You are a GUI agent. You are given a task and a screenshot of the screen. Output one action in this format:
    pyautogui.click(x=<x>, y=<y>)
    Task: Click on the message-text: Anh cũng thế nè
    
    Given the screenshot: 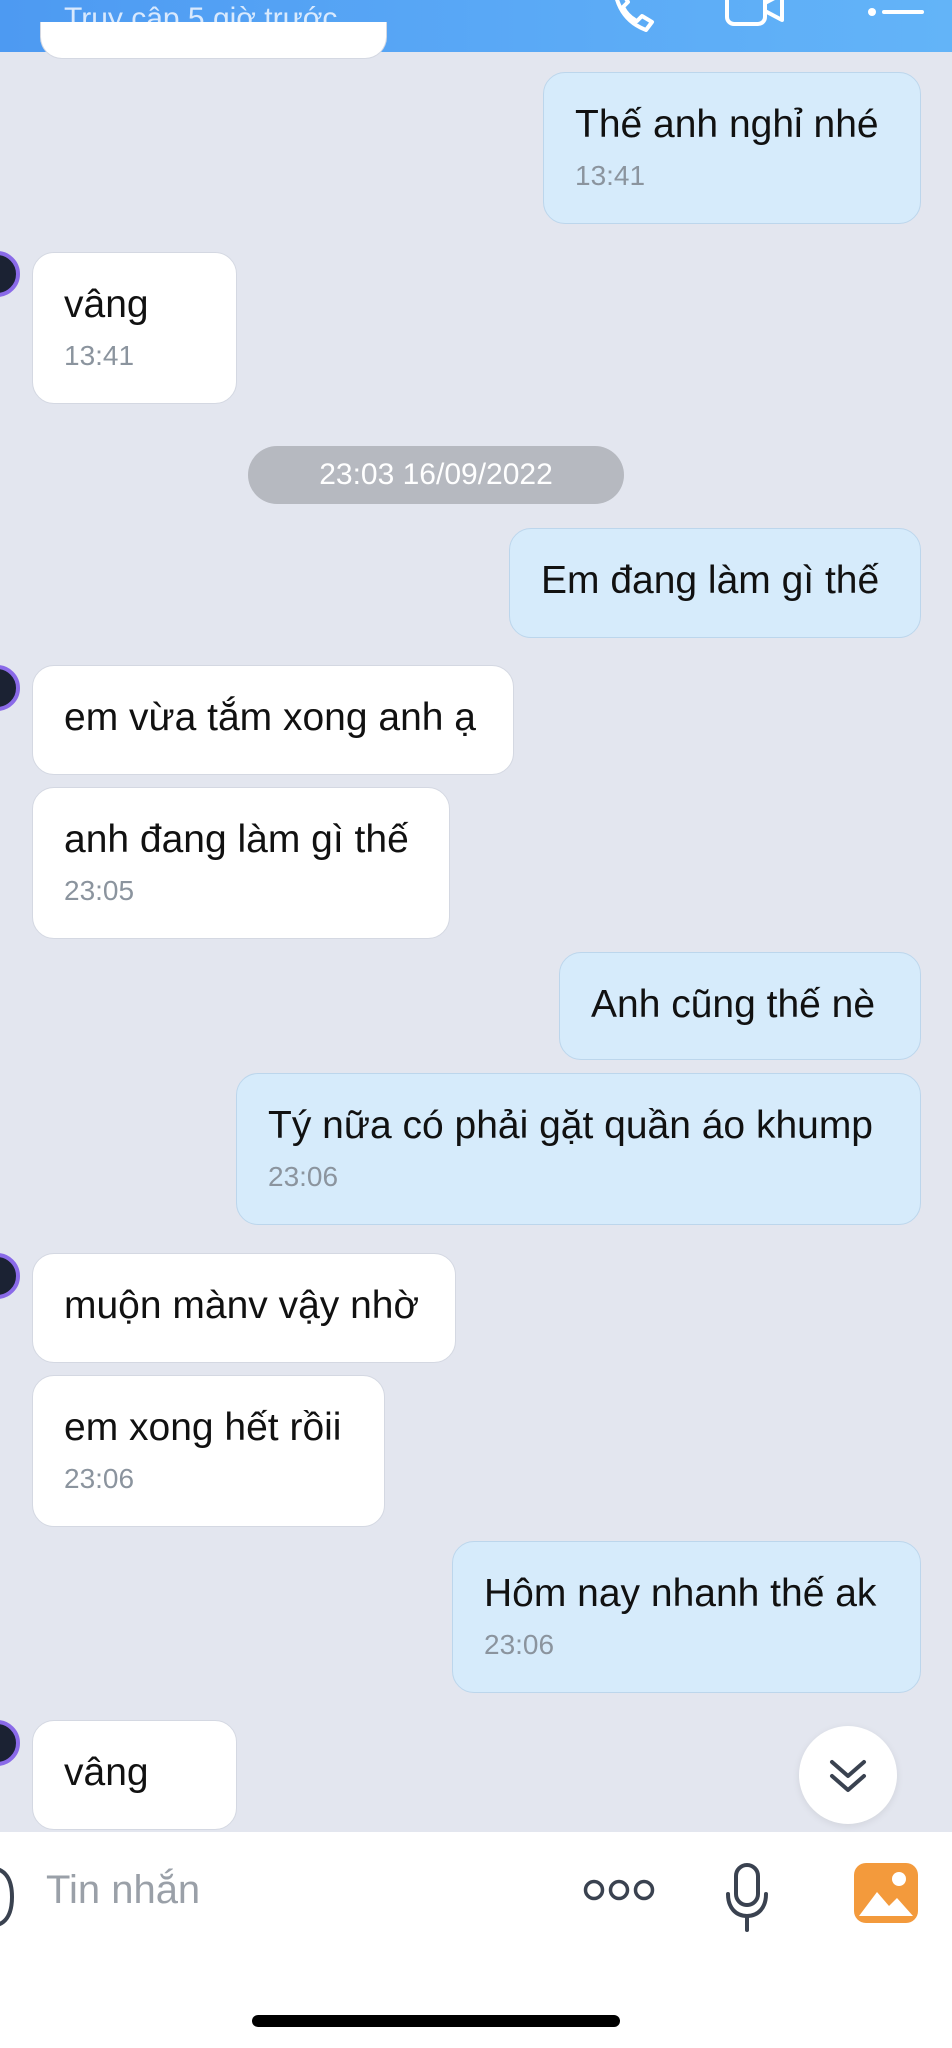 What is the action you would take?
    pyautogui.click(x=733, y=1004)
    